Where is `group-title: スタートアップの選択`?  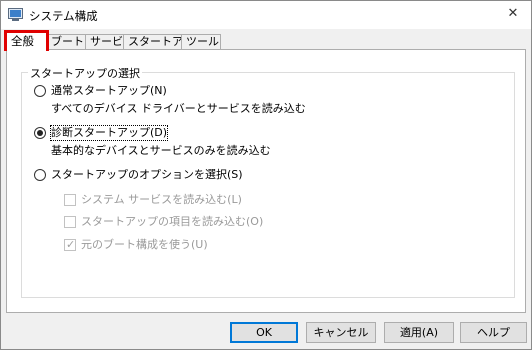
group-title: スタートアップの選択 is located at coordinates (85, 73).